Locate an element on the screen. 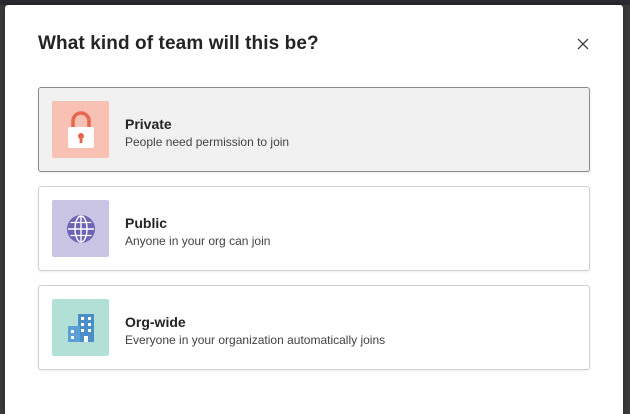 The width and height of the screenshot is (630, 414). close-button is located at coordinates (583, 44).